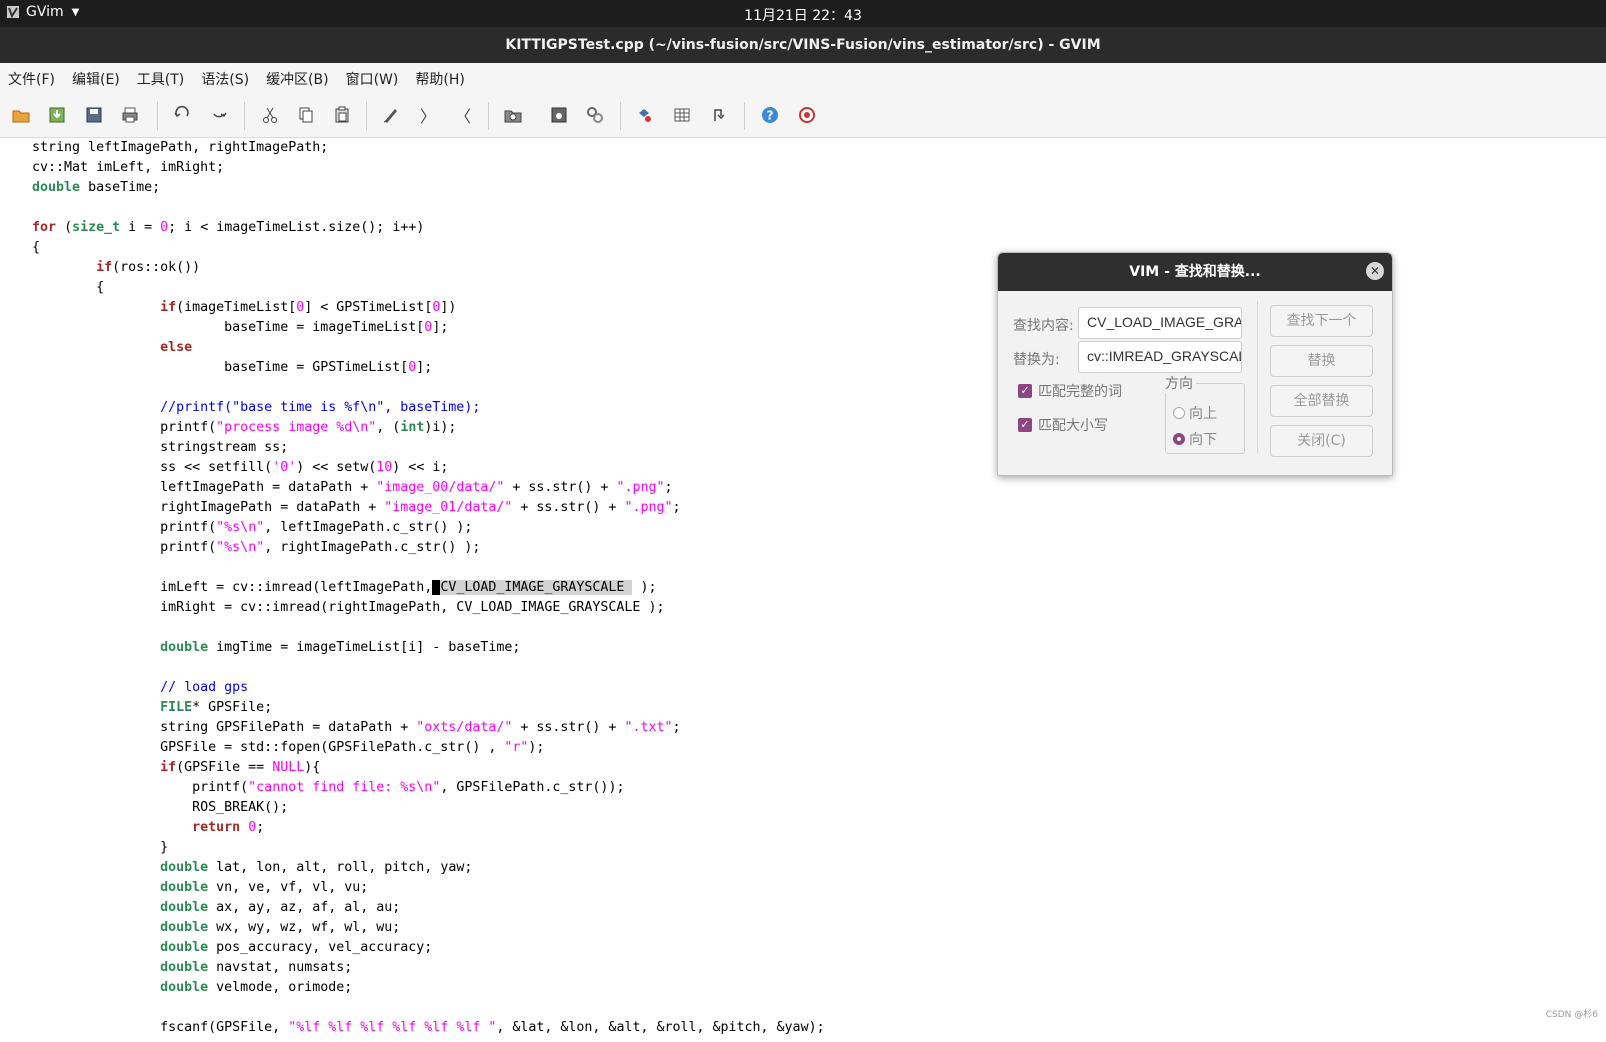  Describe the element at coordinates (412, 968) in the screenshot. I see `code-line: double navstat, numsats;` at that location.